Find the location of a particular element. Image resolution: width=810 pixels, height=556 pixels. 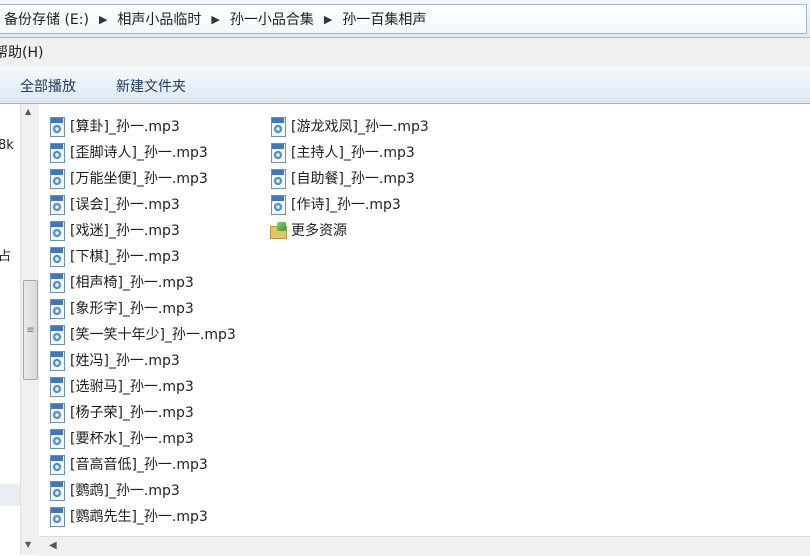

scroll-down-icon: ▼ is located at coordinates (28, 544).